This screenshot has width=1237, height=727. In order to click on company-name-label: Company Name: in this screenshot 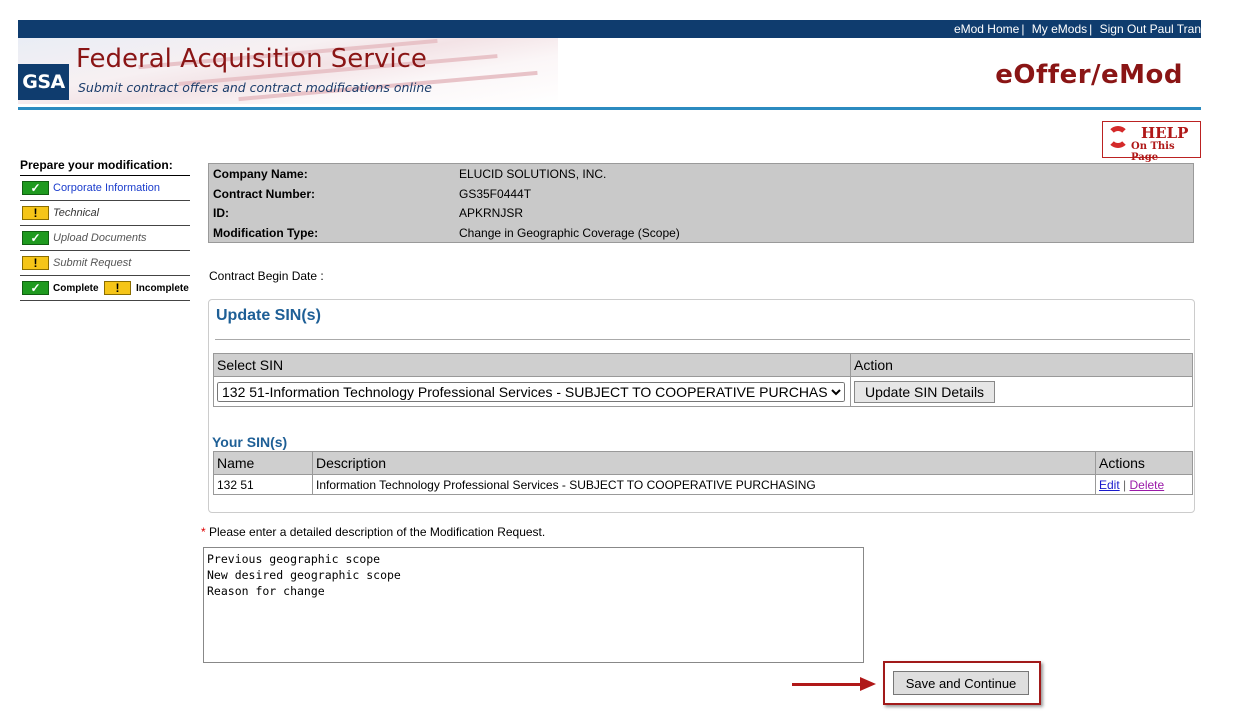, I will do `click(260, 174)`.